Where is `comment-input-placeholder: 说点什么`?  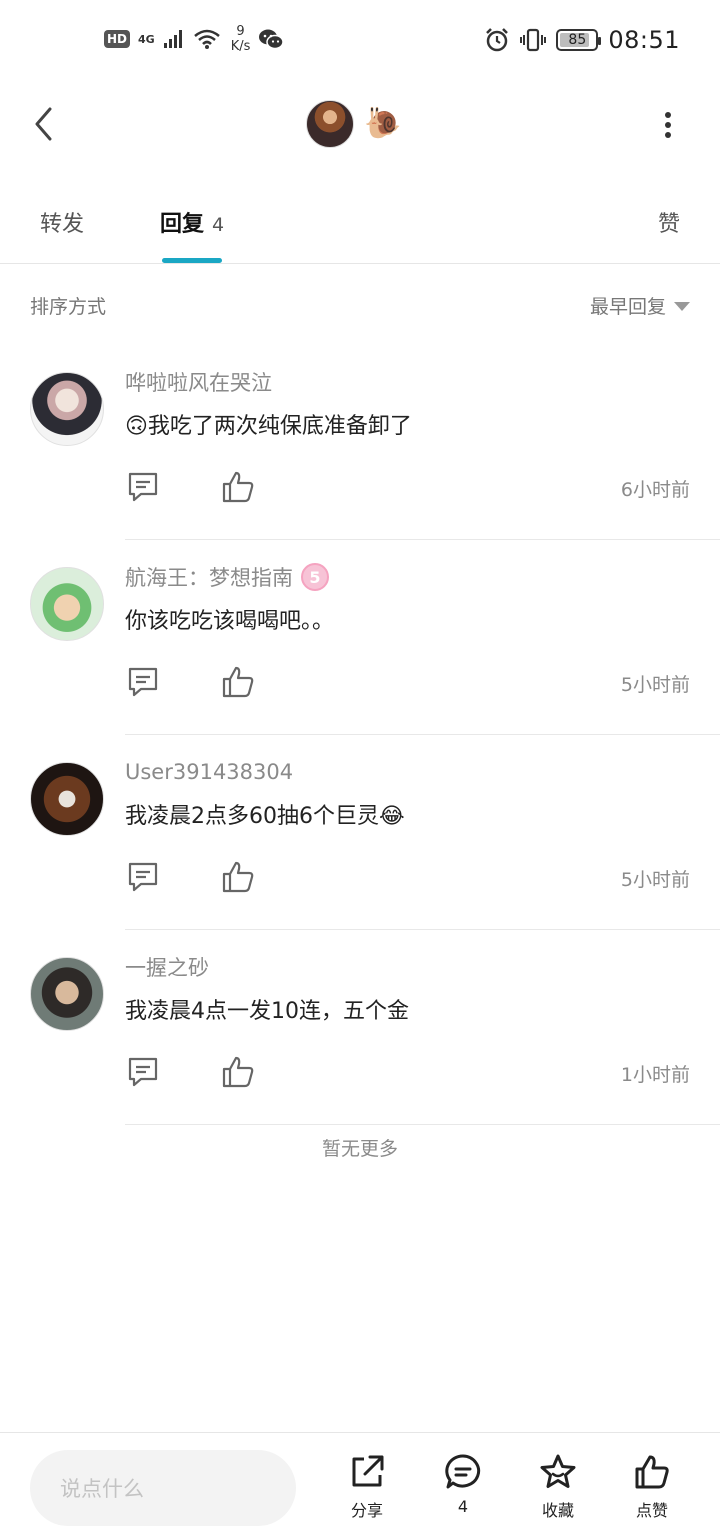 comment-input-placeholder: 说点什么 is located at coordinates (102, 1489).